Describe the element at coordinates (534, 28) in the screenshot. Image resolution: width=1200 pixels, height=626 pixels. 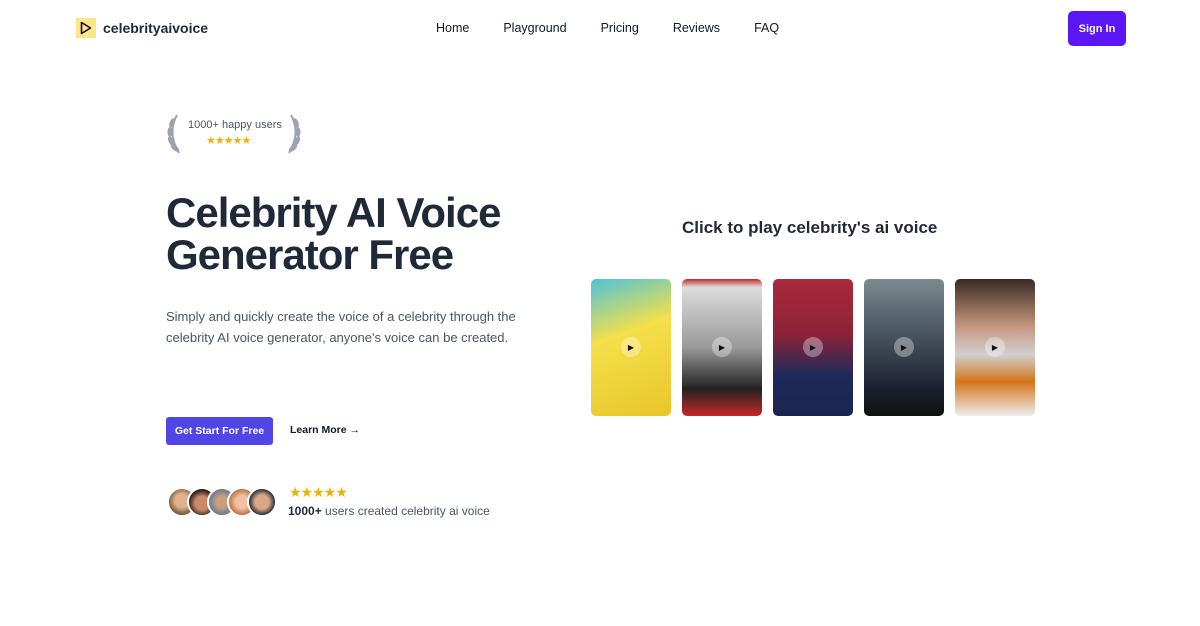
I see `nav-playground: Playground` at that location.